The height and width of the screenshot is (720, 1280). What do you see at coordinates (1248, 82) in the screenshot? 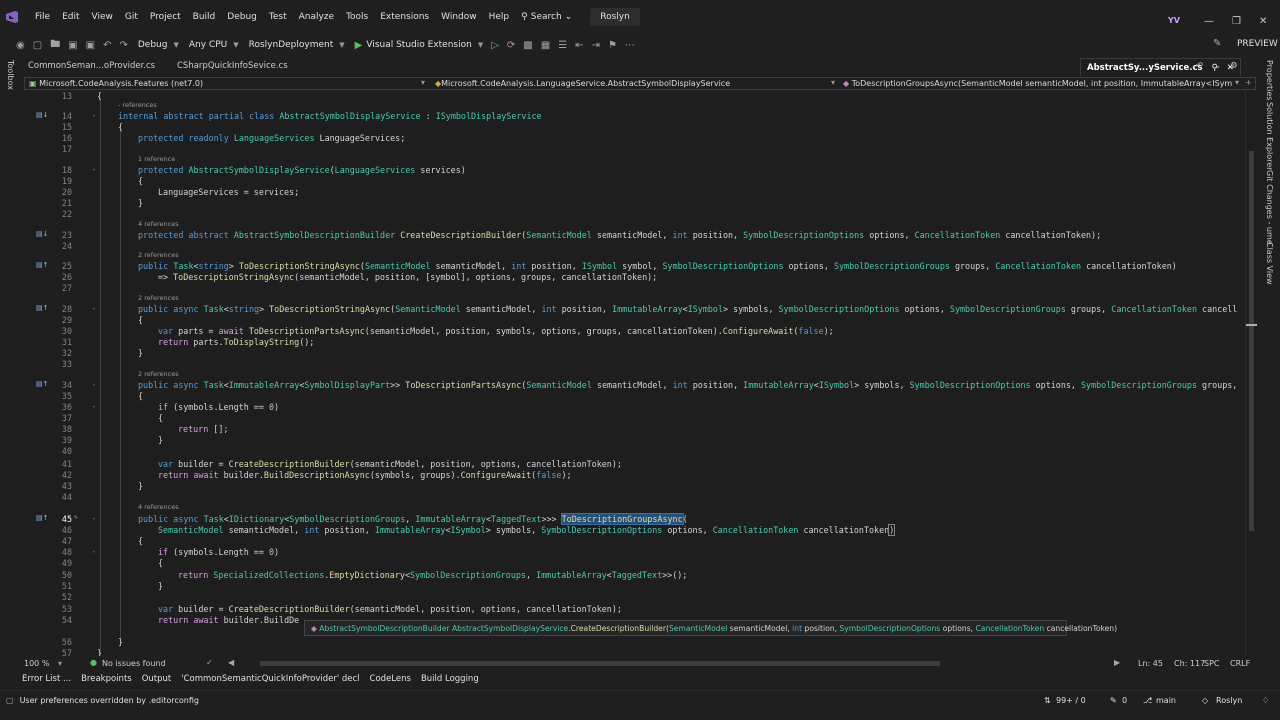
I see `split-icon: +` at bounding box center [1248, 82].